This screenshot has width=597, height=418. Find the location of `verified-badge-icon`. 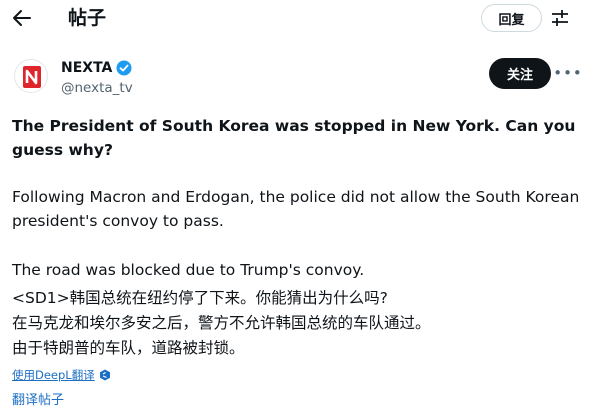

verified-badge-icon is located at coordinates (124, 68).